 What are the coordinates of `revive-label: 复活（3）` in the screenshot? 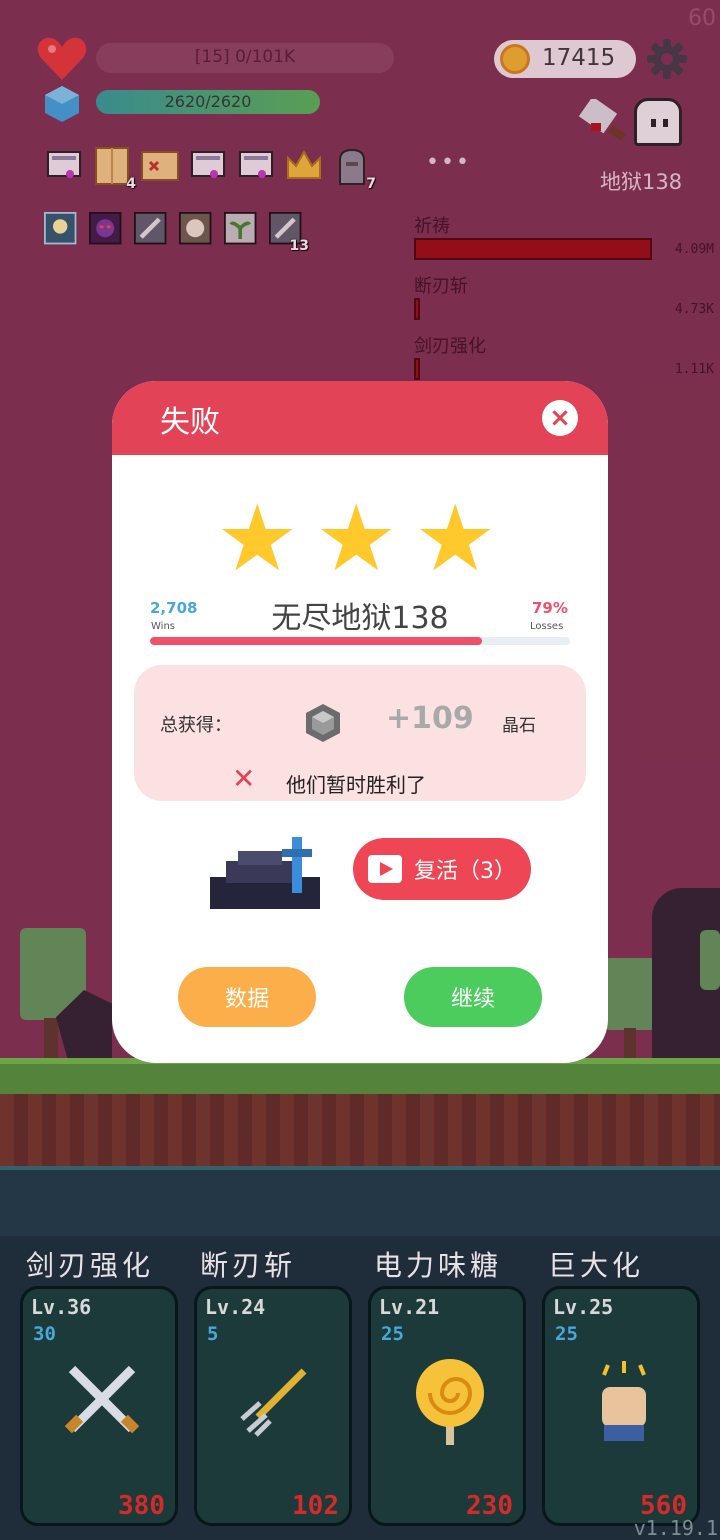 It's located at (465, 871).